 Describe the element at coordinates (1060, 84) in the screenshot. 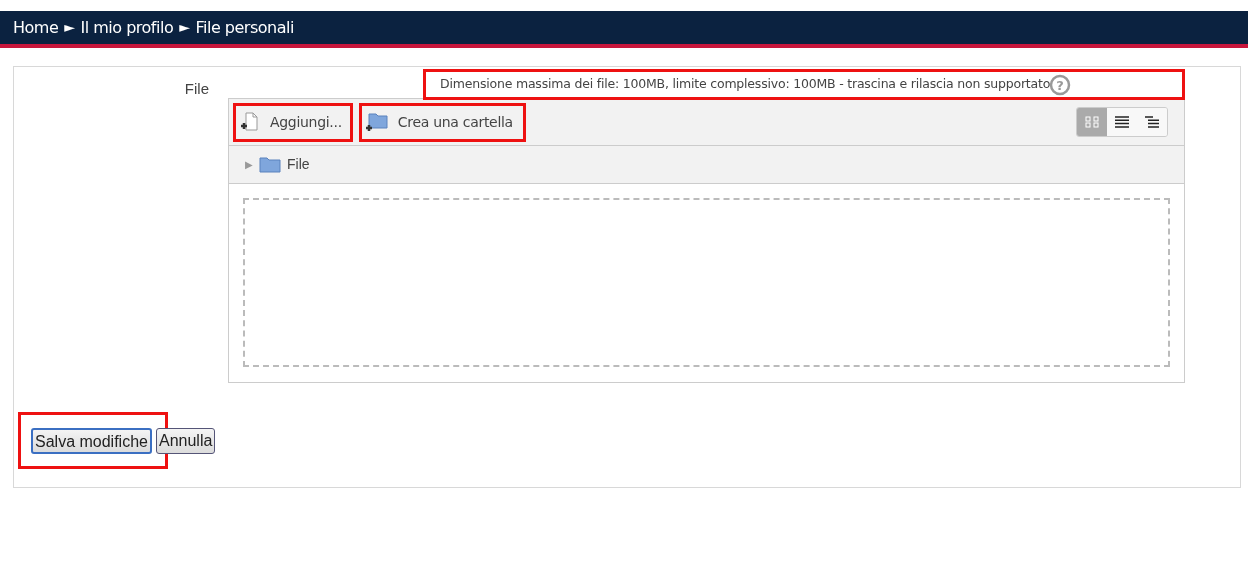

I see `help-icon: ?` at that location.